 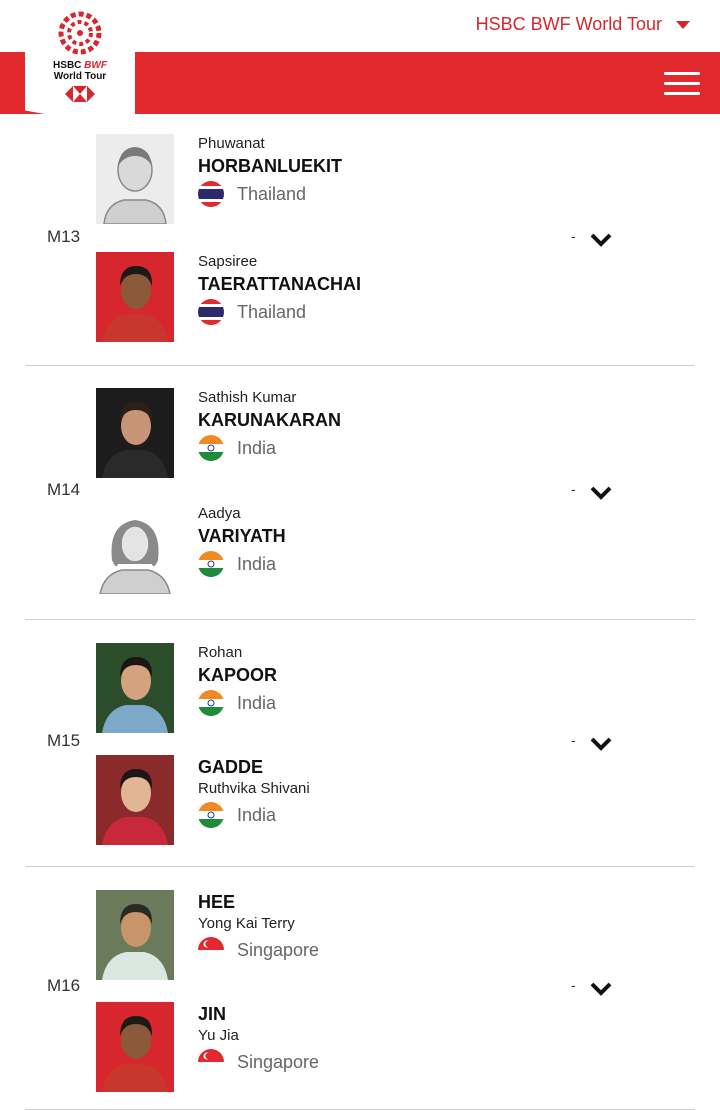 What do you see at coordinates (258, 1014) in the screenshot?
I see `player-surname: JIN` at bounding box center [258, 1014].